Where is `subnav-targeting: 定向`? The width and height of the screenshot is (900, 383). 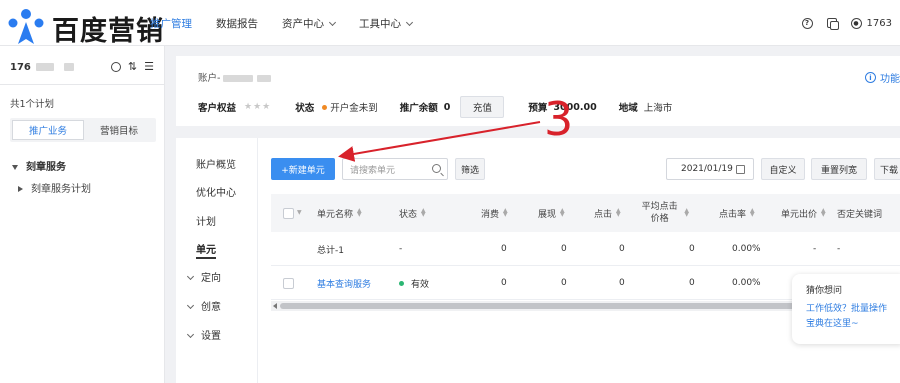
subnav-targeting: 定向 is located at coordinates (203, 276).